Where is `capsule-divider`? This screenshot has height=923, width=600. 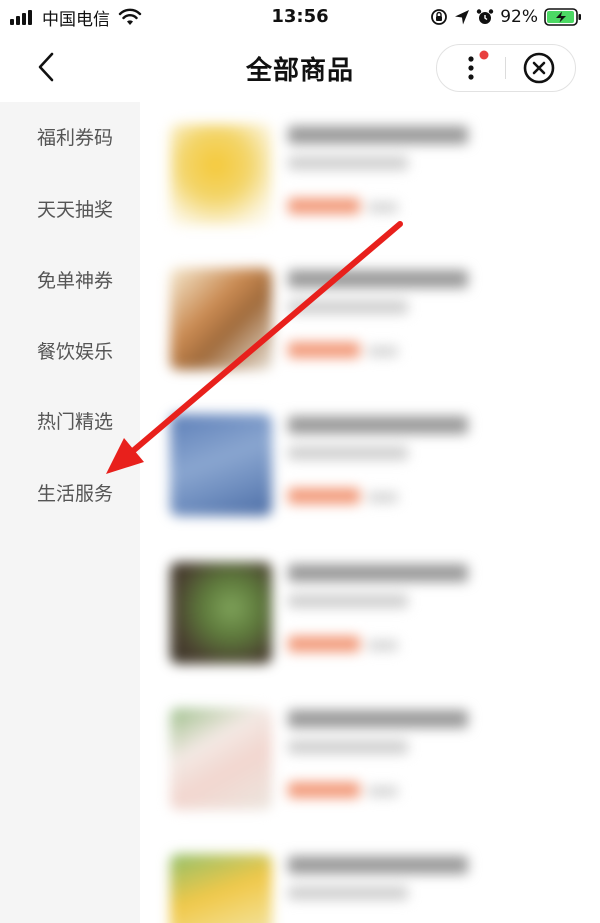
capsule-divider is located at coordinates (505, 68).